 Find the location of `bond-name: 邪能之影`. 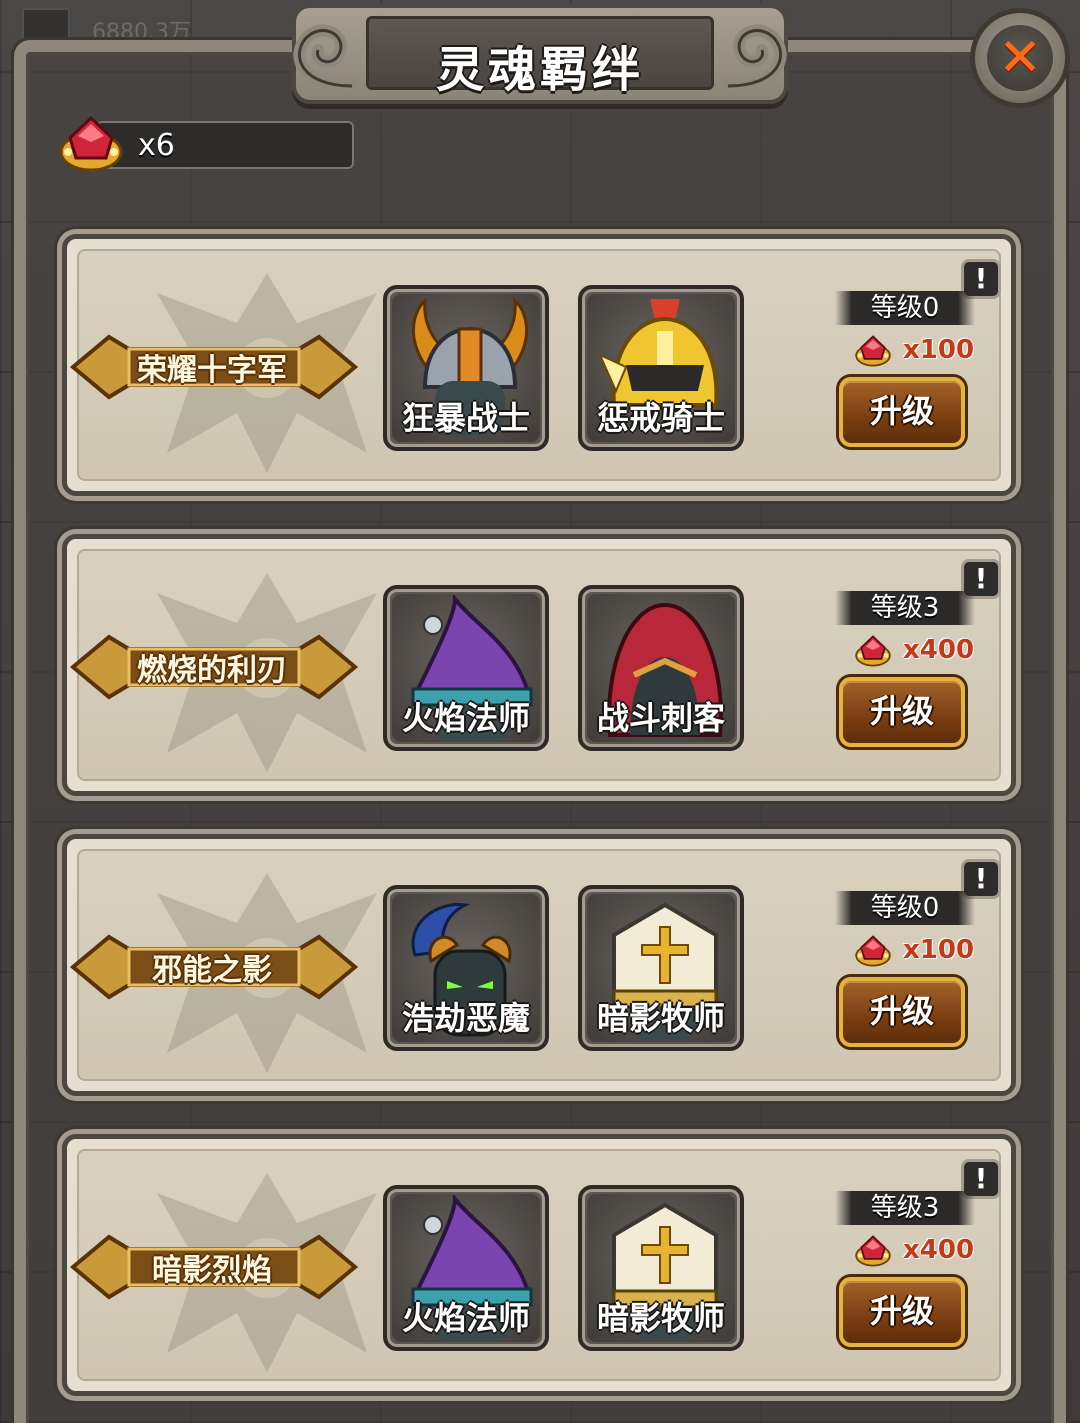

bond-name: 邪能之影 is located at coordinates (212, 970).